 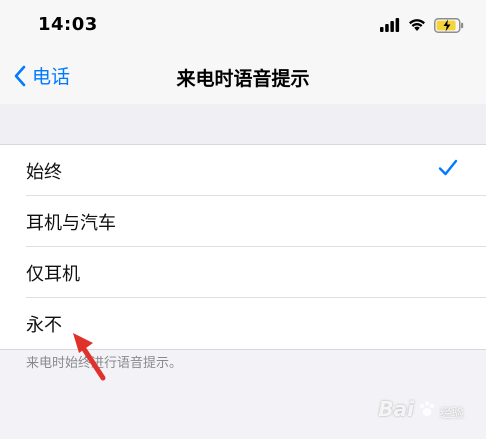 What do you see at coordinates (44, 325) in the screenshot?
I see `option-label: 永不` at bounding box center [44, 325].